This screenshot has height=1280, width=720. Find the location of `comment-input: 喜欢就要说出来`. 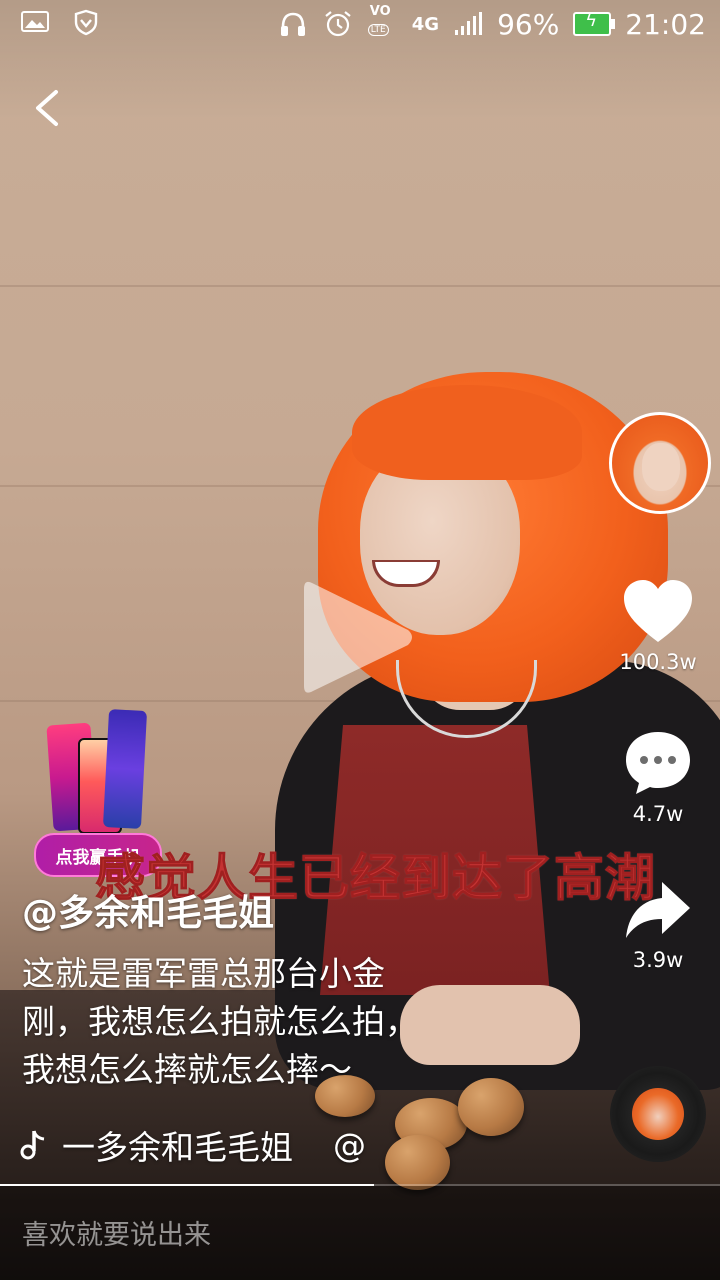

comment-input: 喜欢就要说出来 is located at coordinates (116, 1232).